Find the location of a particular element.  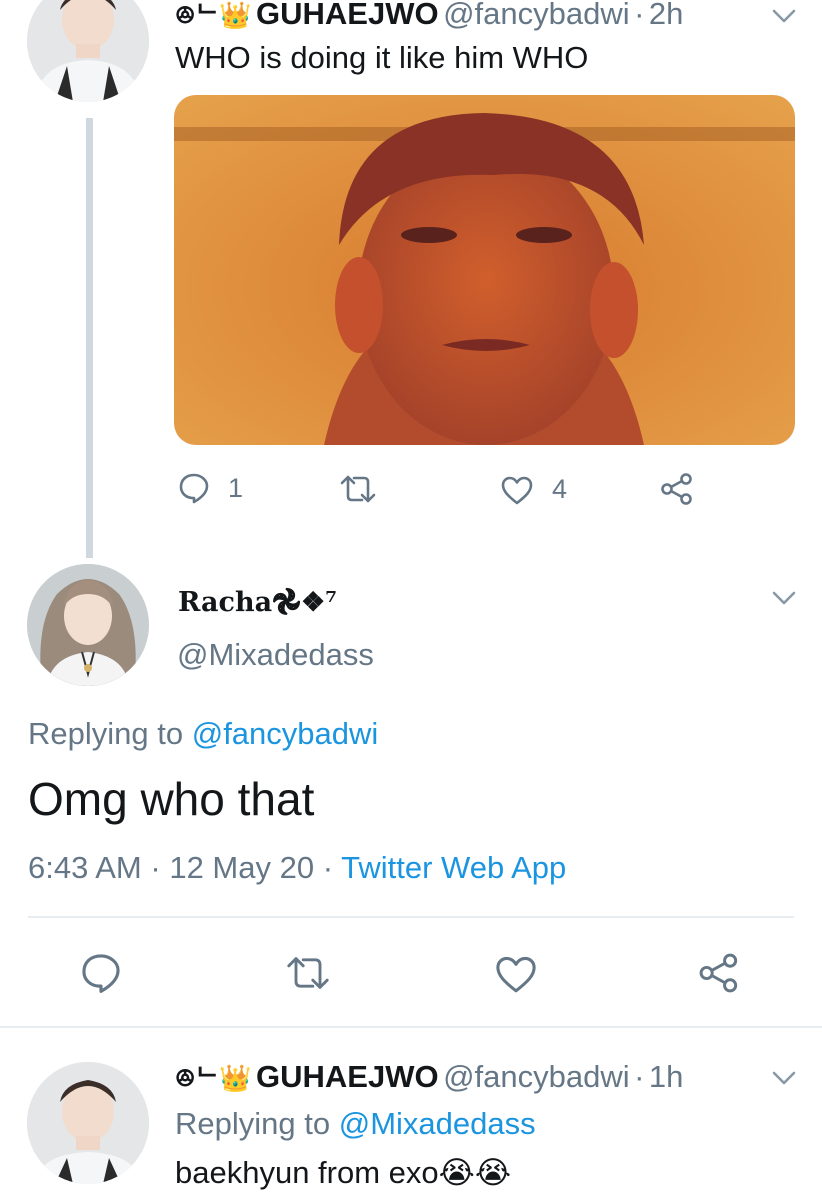

thread-line is located at coordinates (89, 338).